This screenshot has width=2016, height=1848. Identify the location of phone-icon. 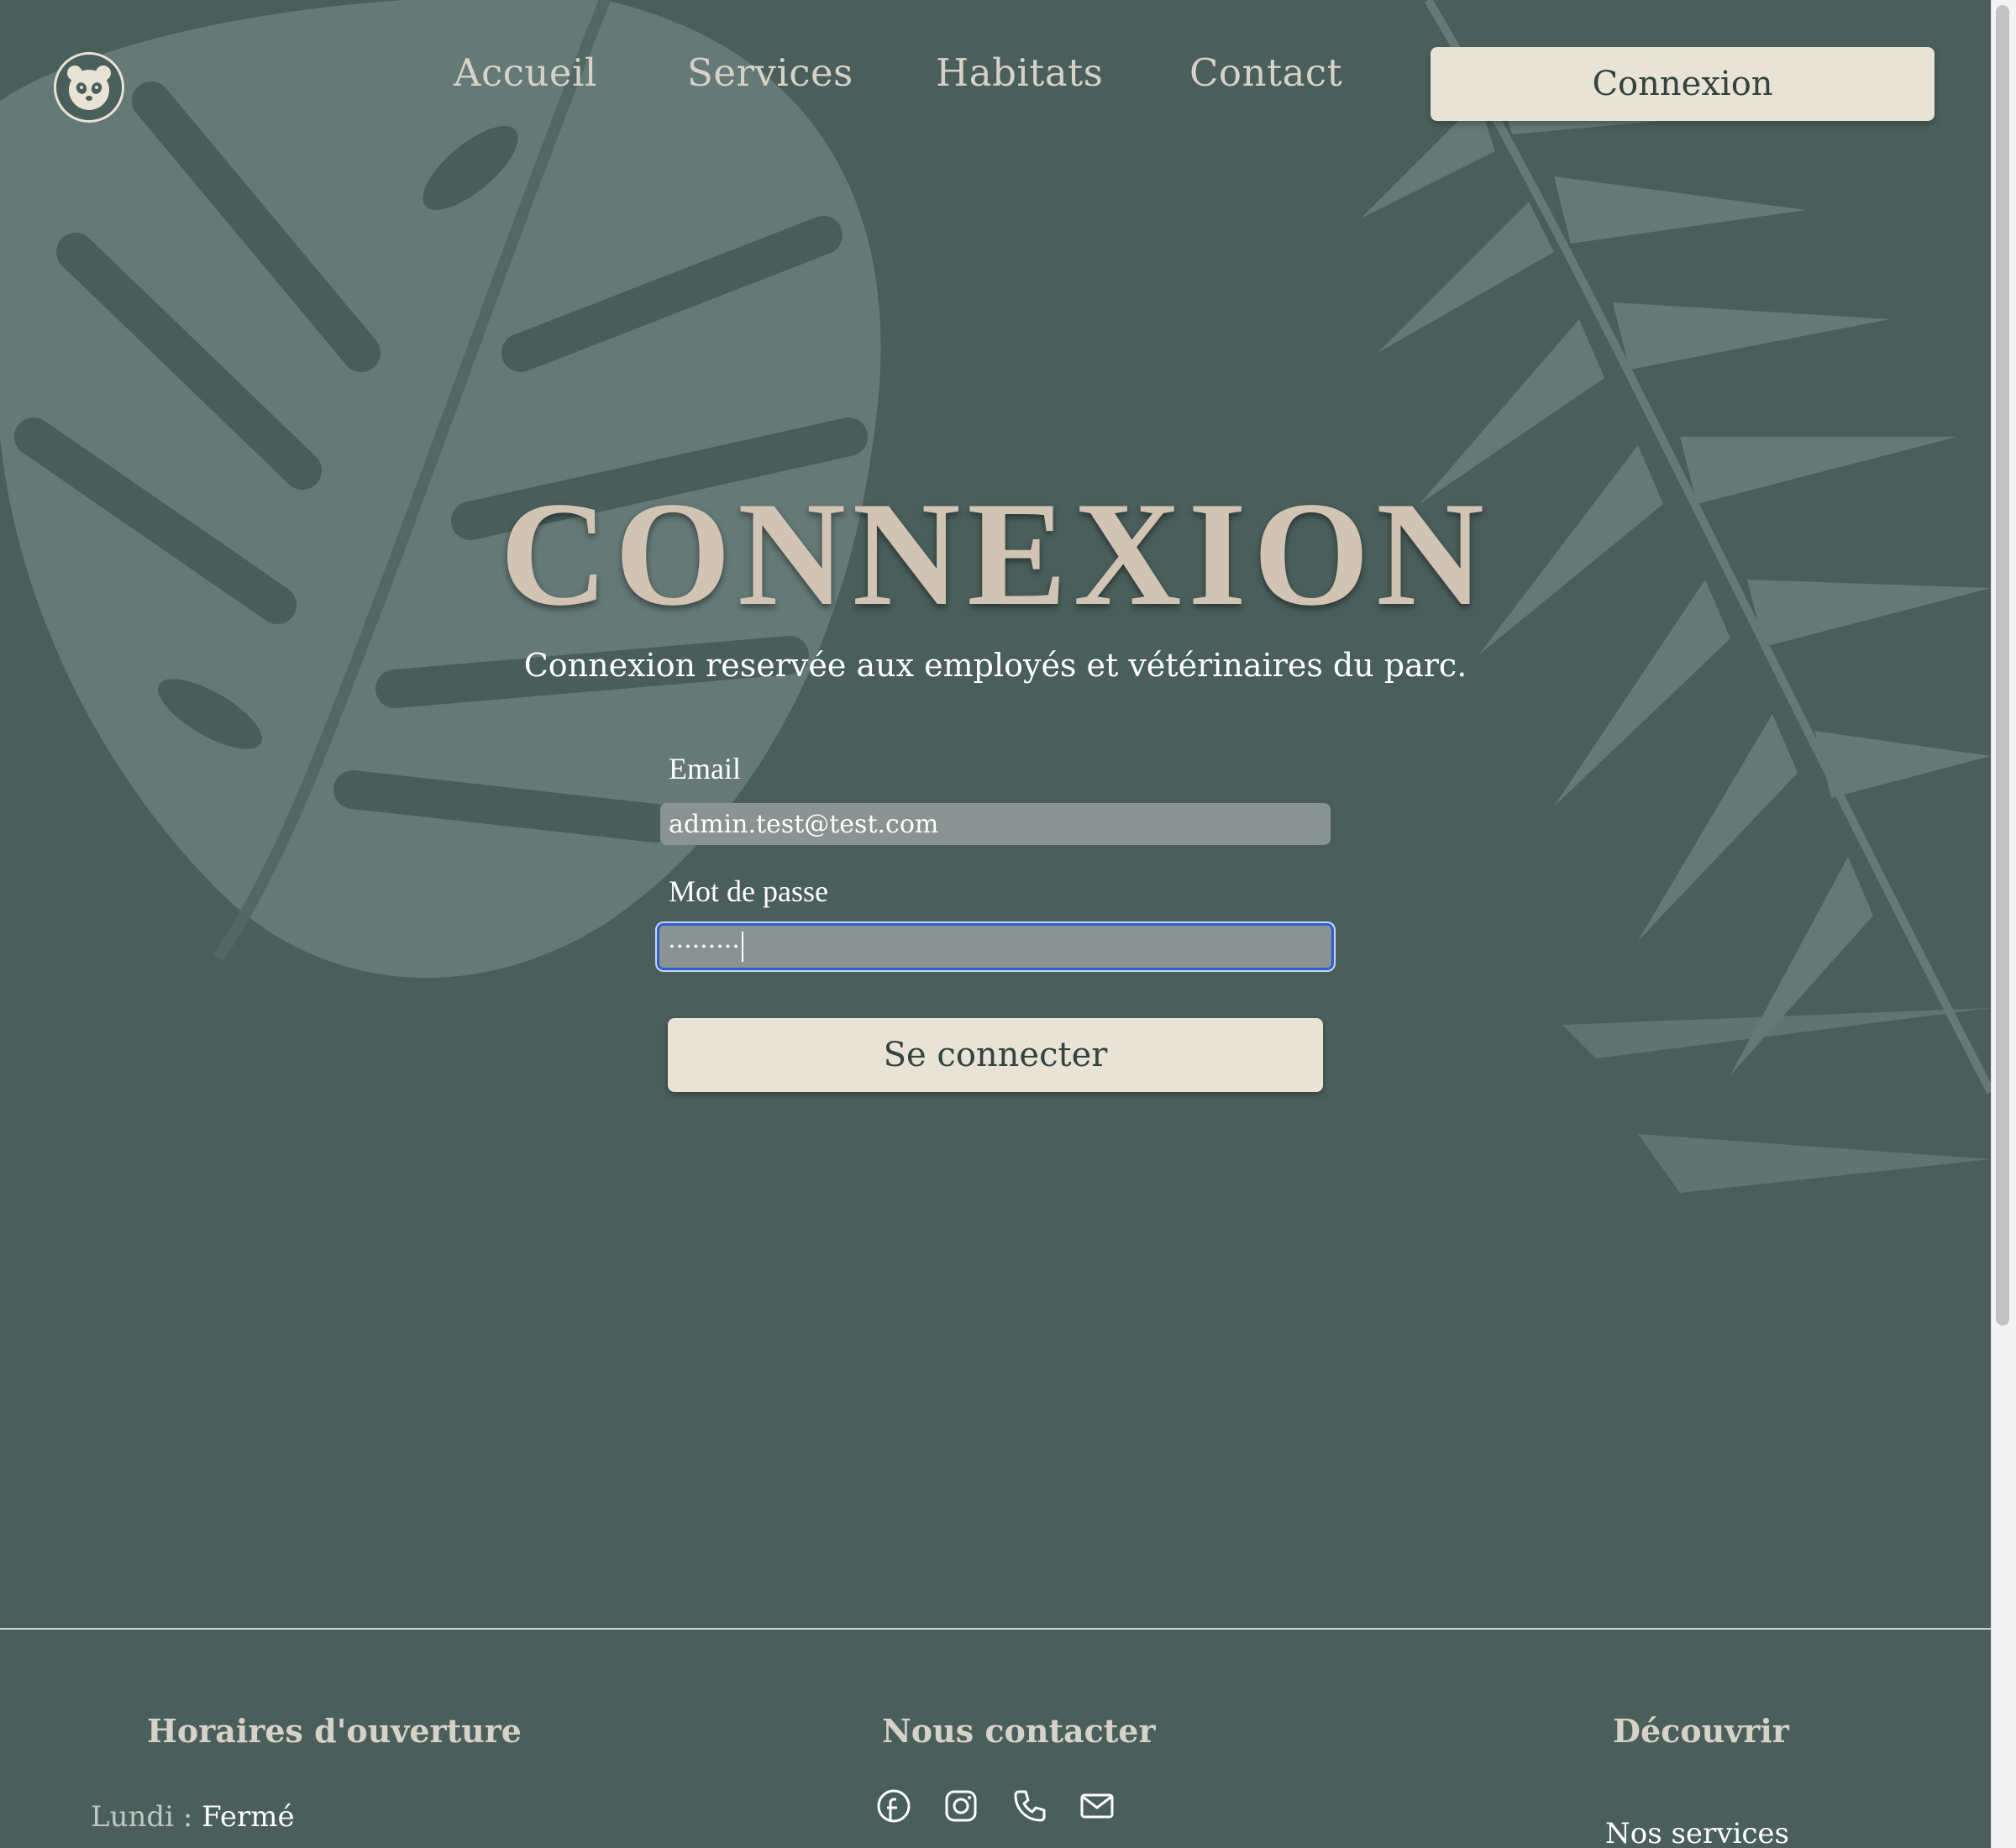
(1029, 1806).